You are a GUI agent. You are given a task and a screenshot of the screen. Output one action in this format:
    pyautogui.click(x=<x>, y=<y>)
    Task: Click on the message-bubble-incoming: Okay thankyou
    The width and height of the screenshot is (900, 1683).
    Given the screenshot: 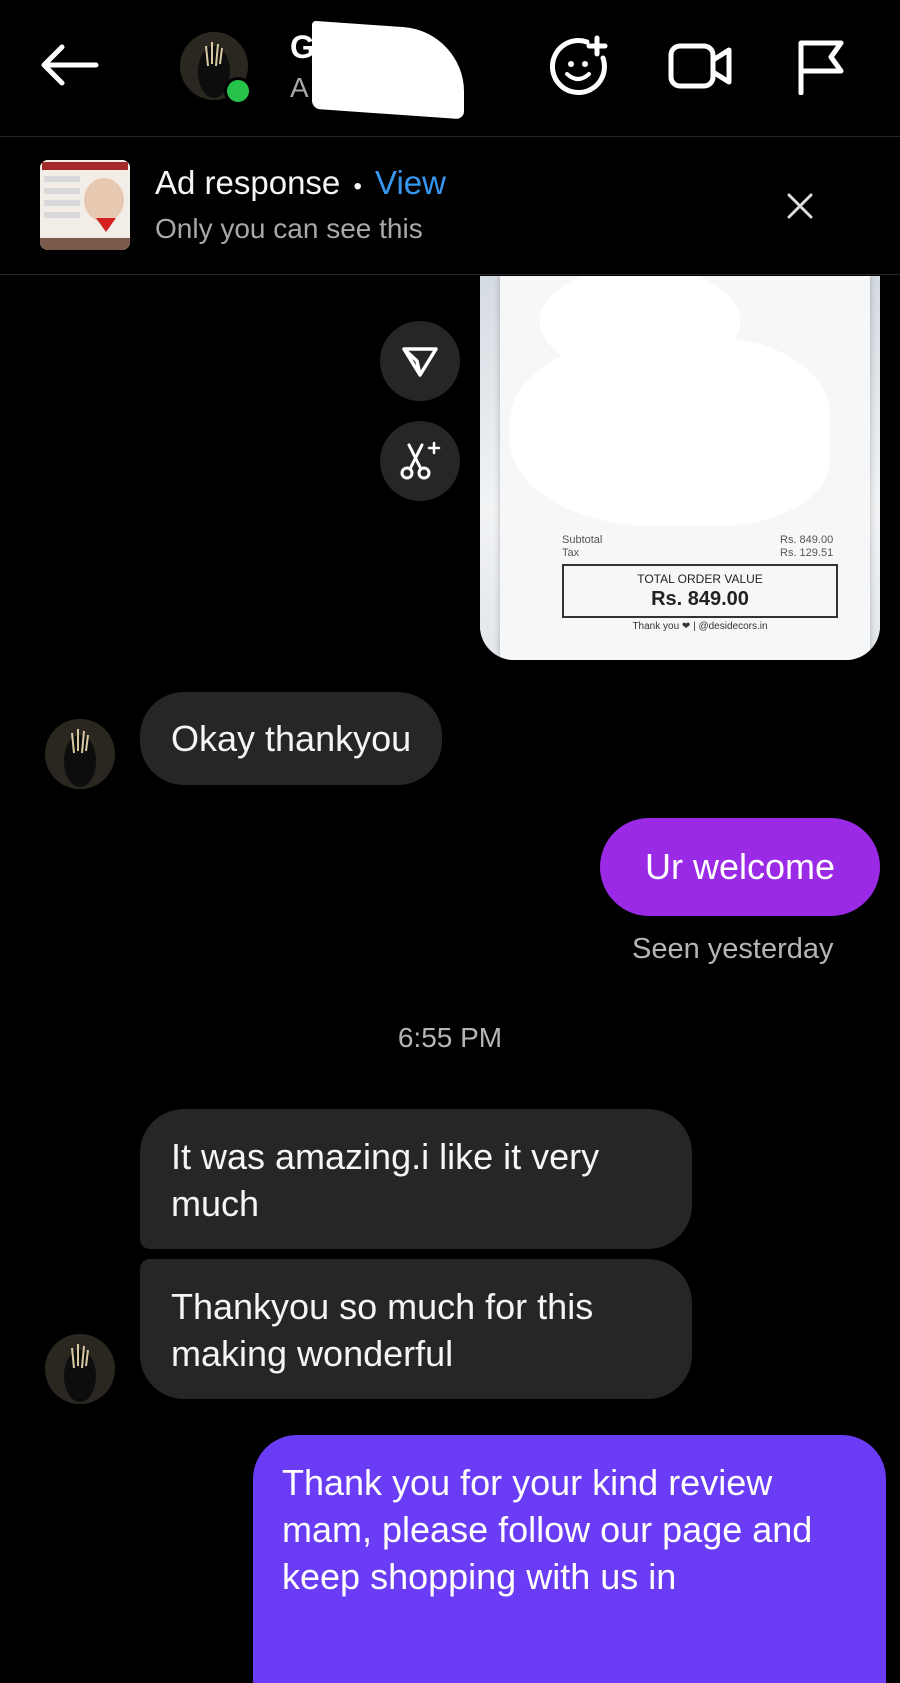 What is the action you would take?
    pyautogui.click(x=291, y=738)
    